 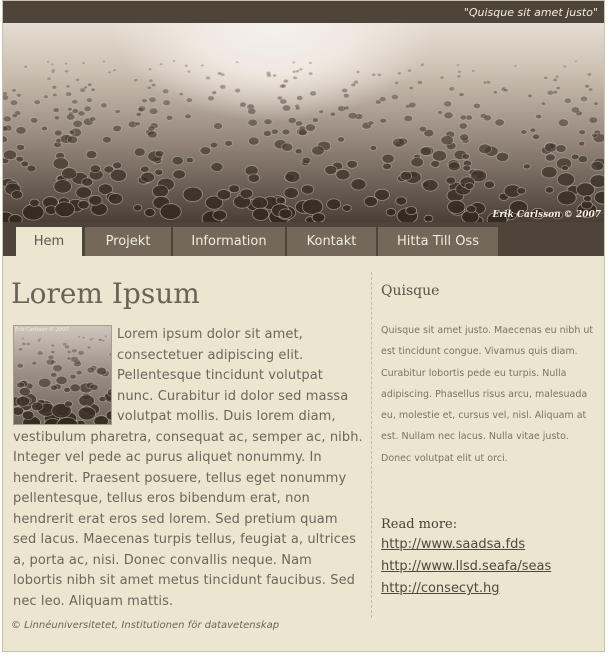 I want to click on top-bar: "Quisque sit amet justo", so click(x=303, y=12).